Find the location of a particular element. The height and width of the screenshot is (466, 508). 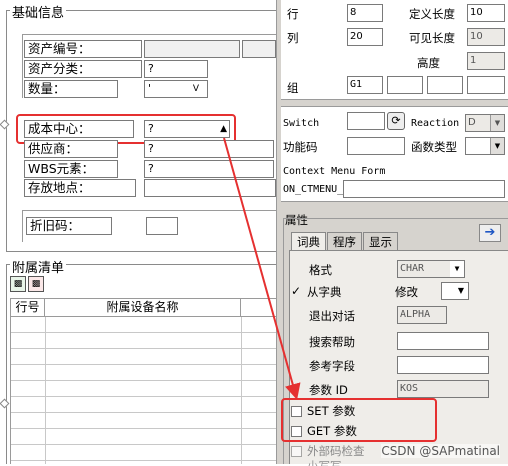

annotation-arrow is located at coordinates (262, 268).